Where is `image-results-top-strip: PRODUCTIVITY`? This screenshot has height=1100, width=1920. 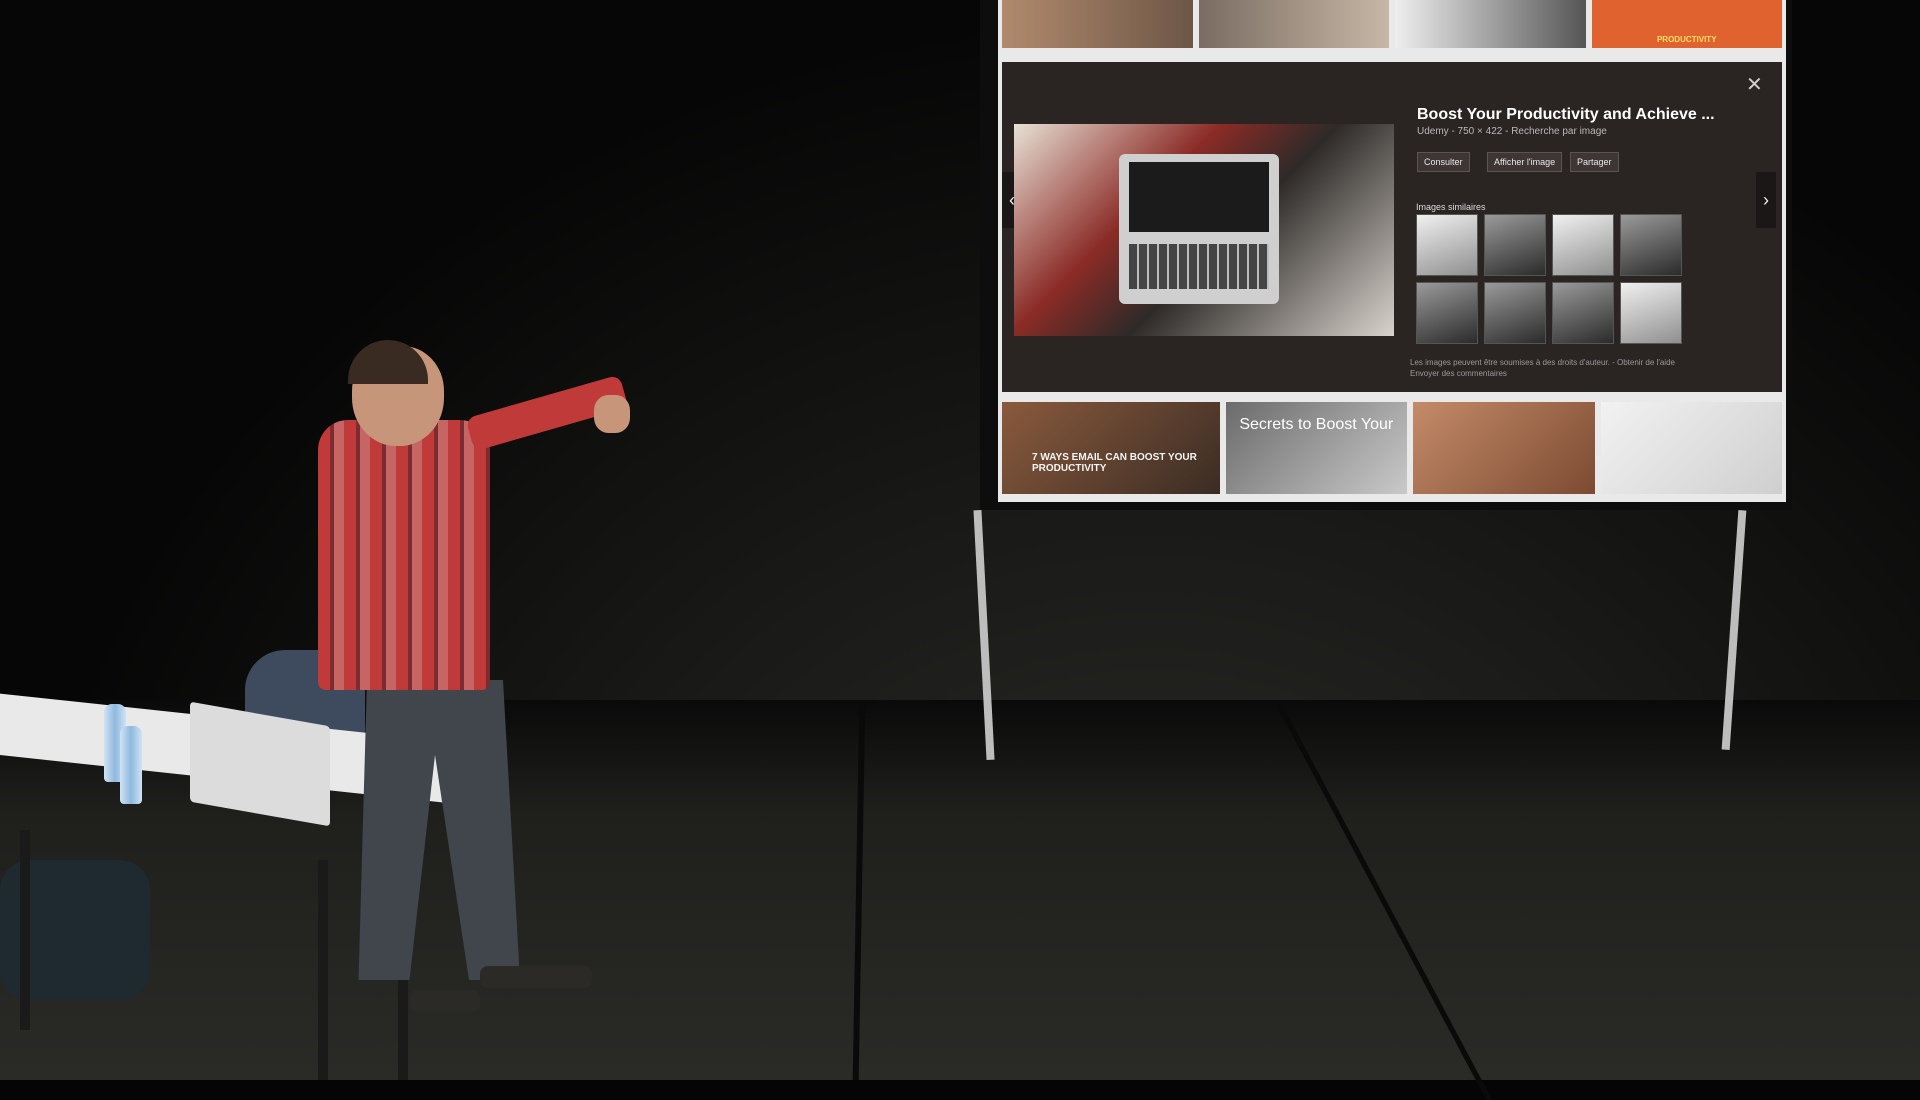 image-results-top-strip: PRODUCTIVITY is located at coordinates (1392, 24).